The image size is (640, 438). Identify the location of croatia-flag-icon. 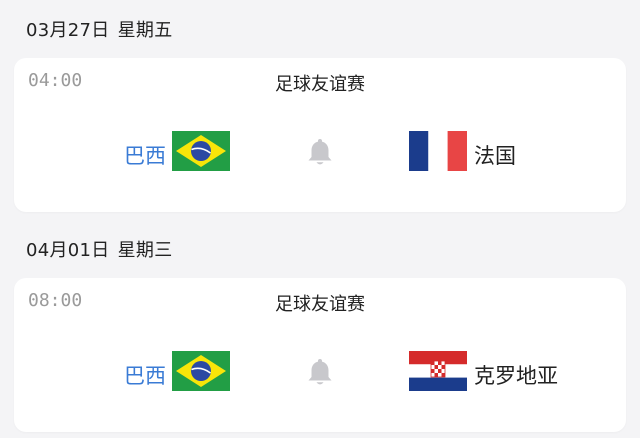
(438, 371).